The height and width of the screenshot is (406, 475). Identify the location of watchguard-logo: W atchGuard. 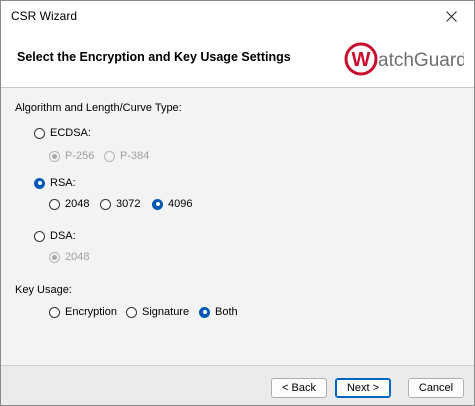
(404, 59).